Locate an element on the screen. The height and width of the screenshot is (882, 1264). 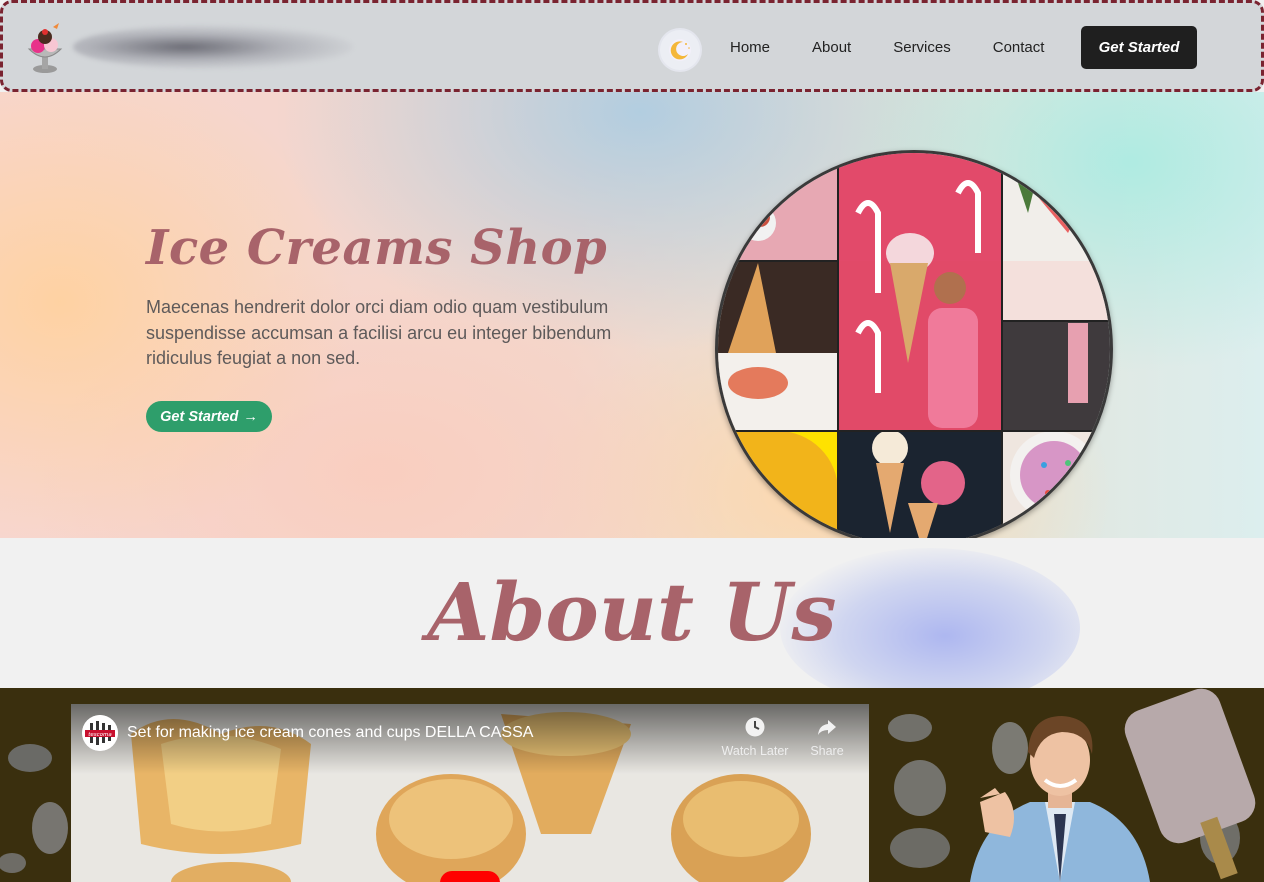
channel-logo-text: tescoma is located at coordinates (100, 735).